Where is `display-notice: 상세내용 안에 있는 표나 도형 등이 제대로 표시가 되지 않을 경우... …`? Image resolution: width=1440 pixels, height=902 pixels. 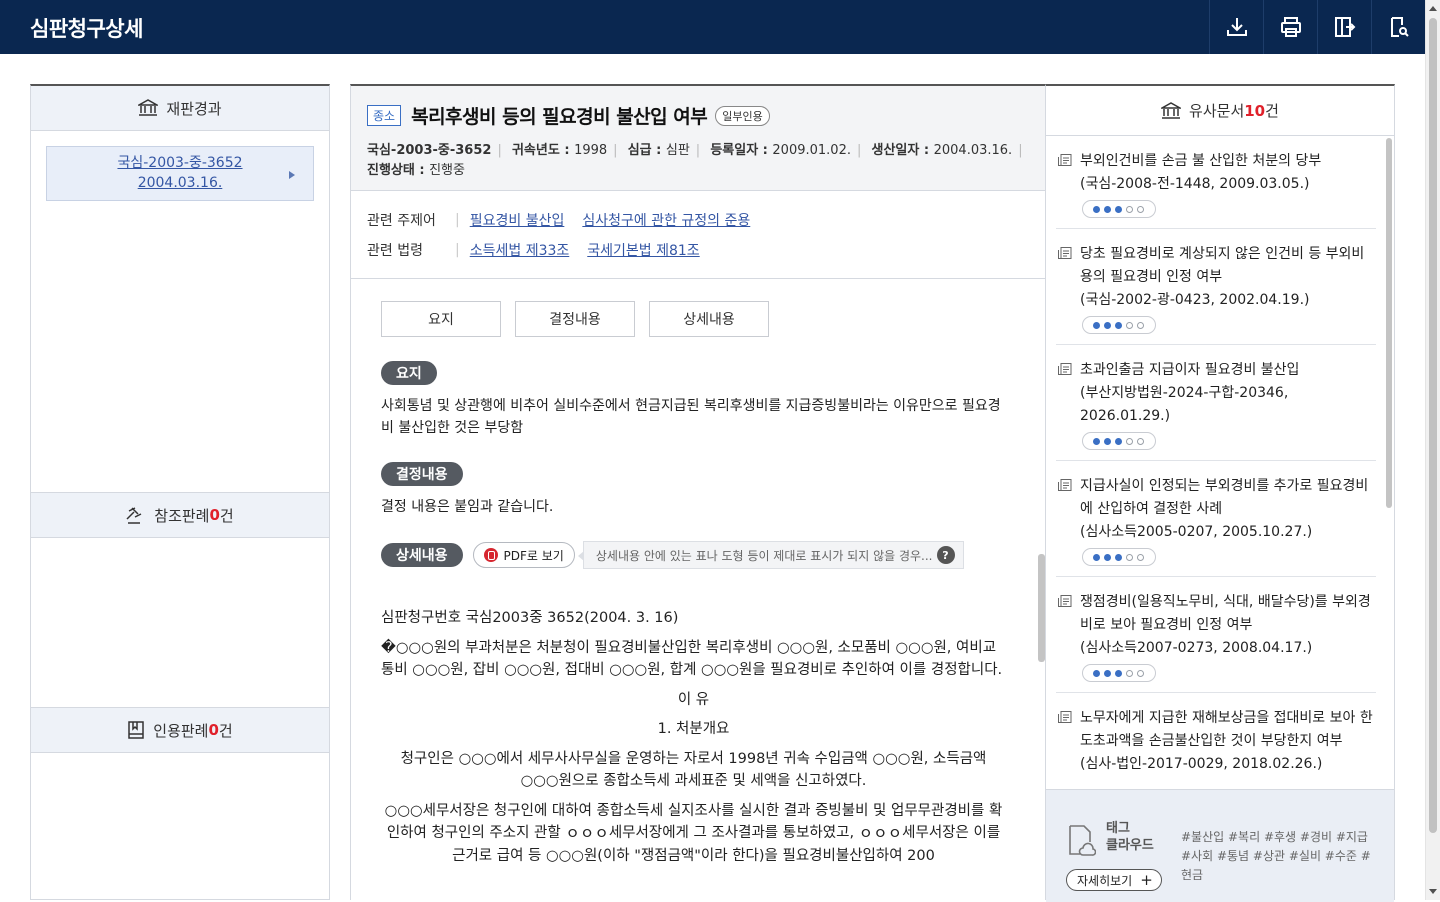 display-notice: 상세내용 안에 있는 표나 도형 등이 제대로 표시가 되지 않을 경우... … is located at coordinates (770, 555).